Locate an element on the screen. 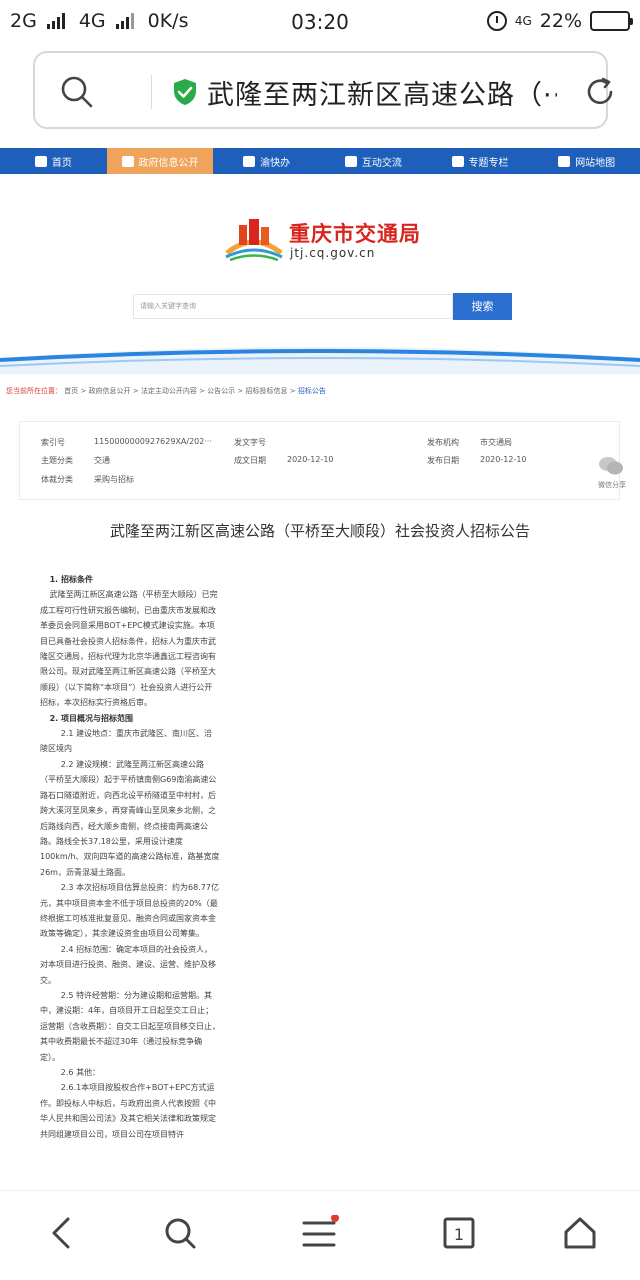 This screenshot has height=1280, width=640. secure-shield-icon is located at coordinates (185, 92).